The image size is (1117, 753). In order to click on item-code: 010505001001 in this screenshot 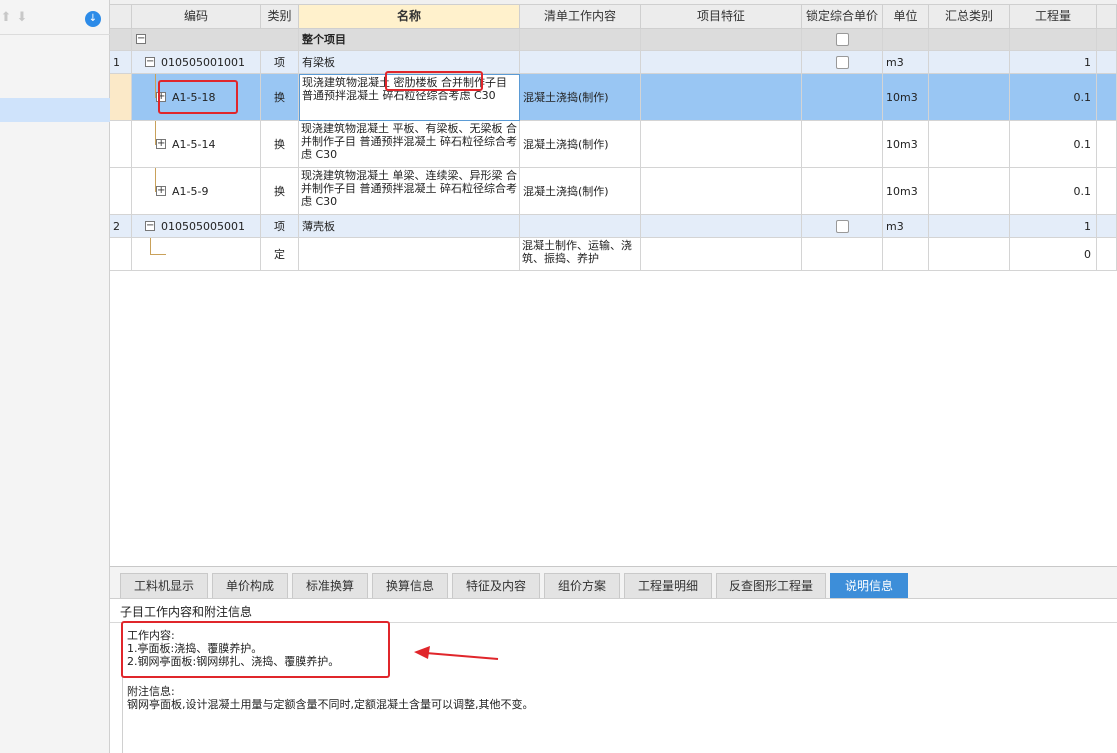, I will do `click(203, 62)`.